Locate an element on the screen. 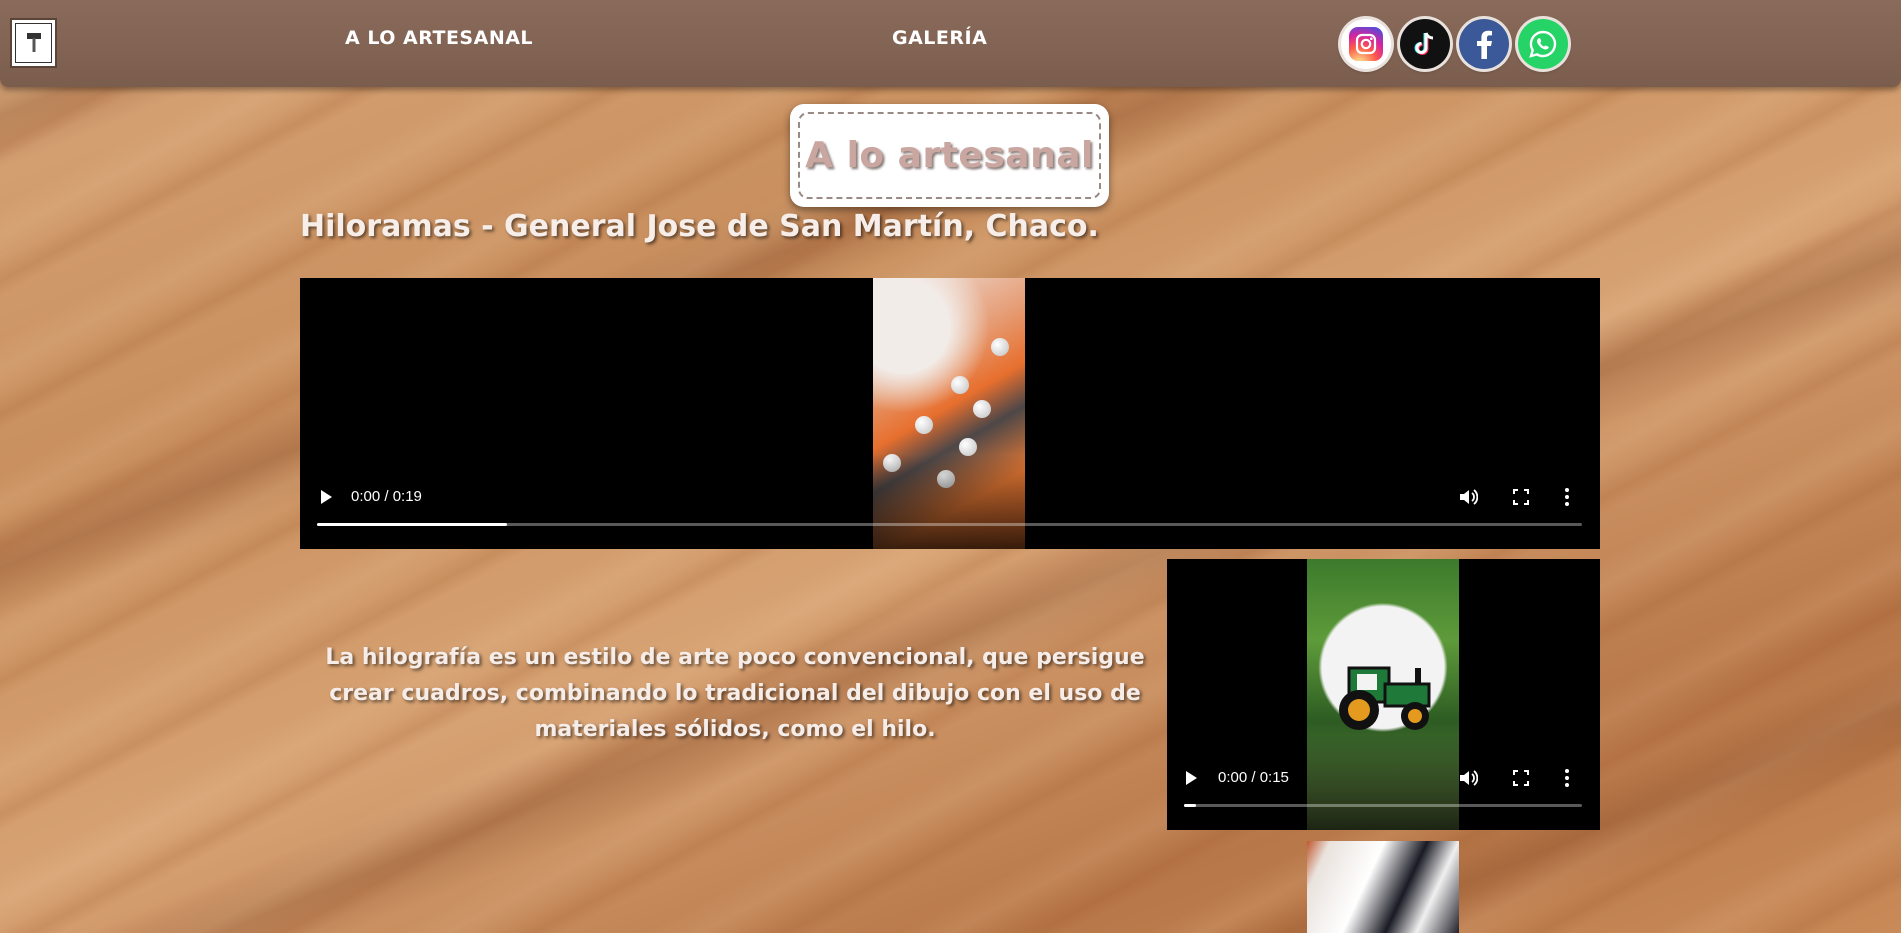  site-title-card: A lo artesanal is located at coordinates (949, 155).